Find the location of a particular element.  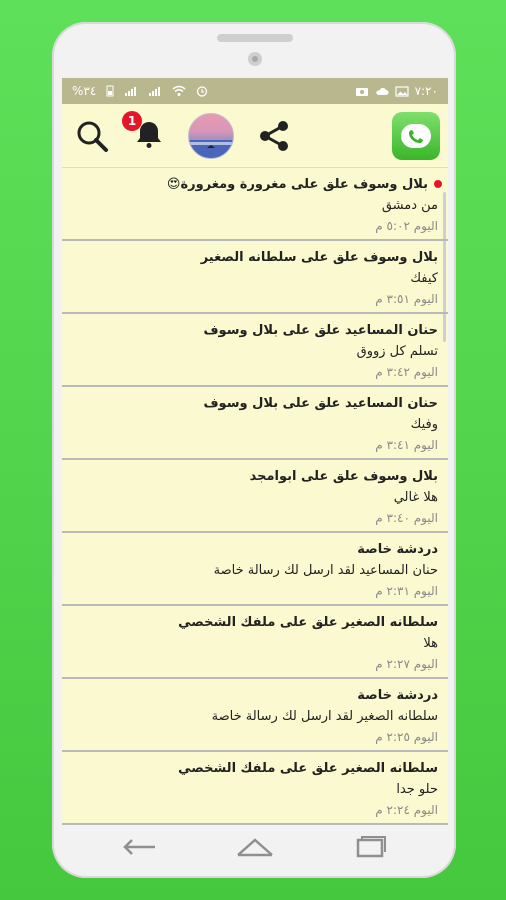

navigation-bar is located at coordinates (255, 847).